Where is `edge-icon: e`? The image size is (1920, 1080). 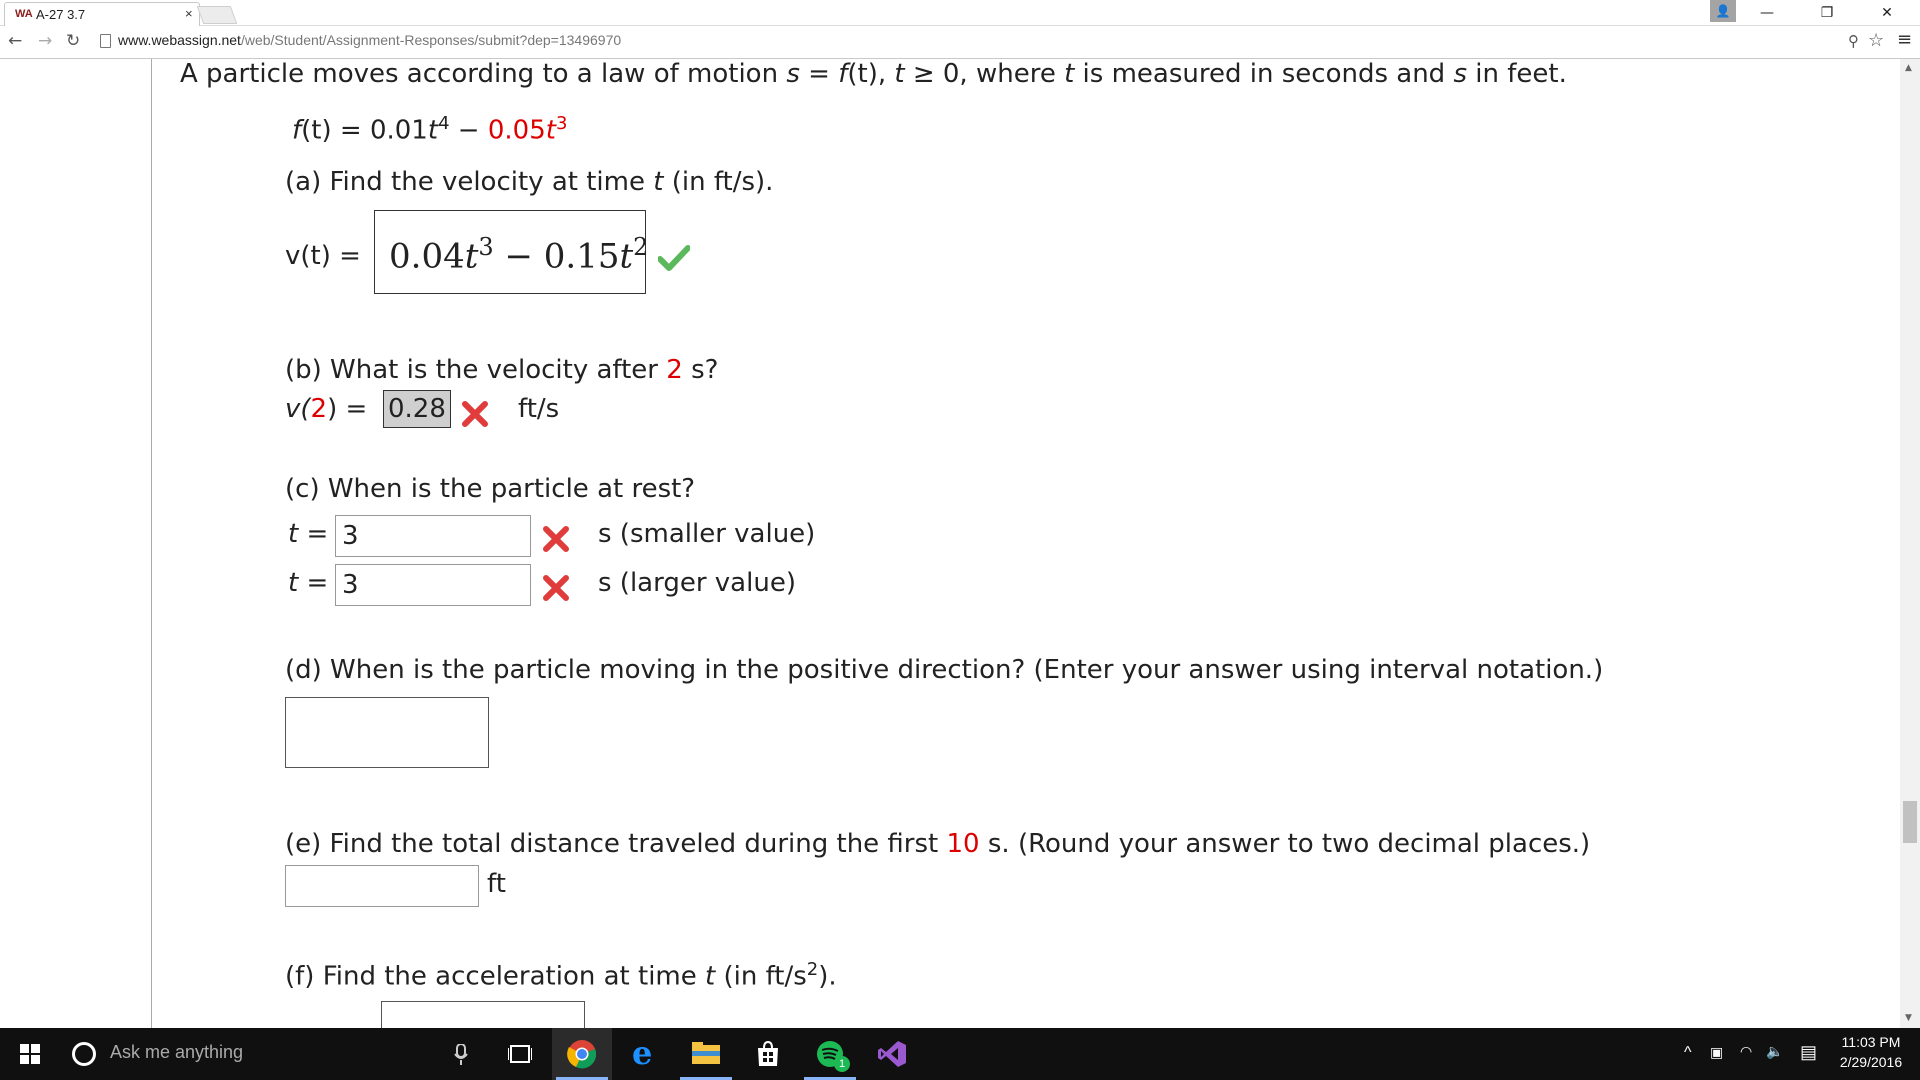 edge-icon: e is located at coordinates (644, 1054).